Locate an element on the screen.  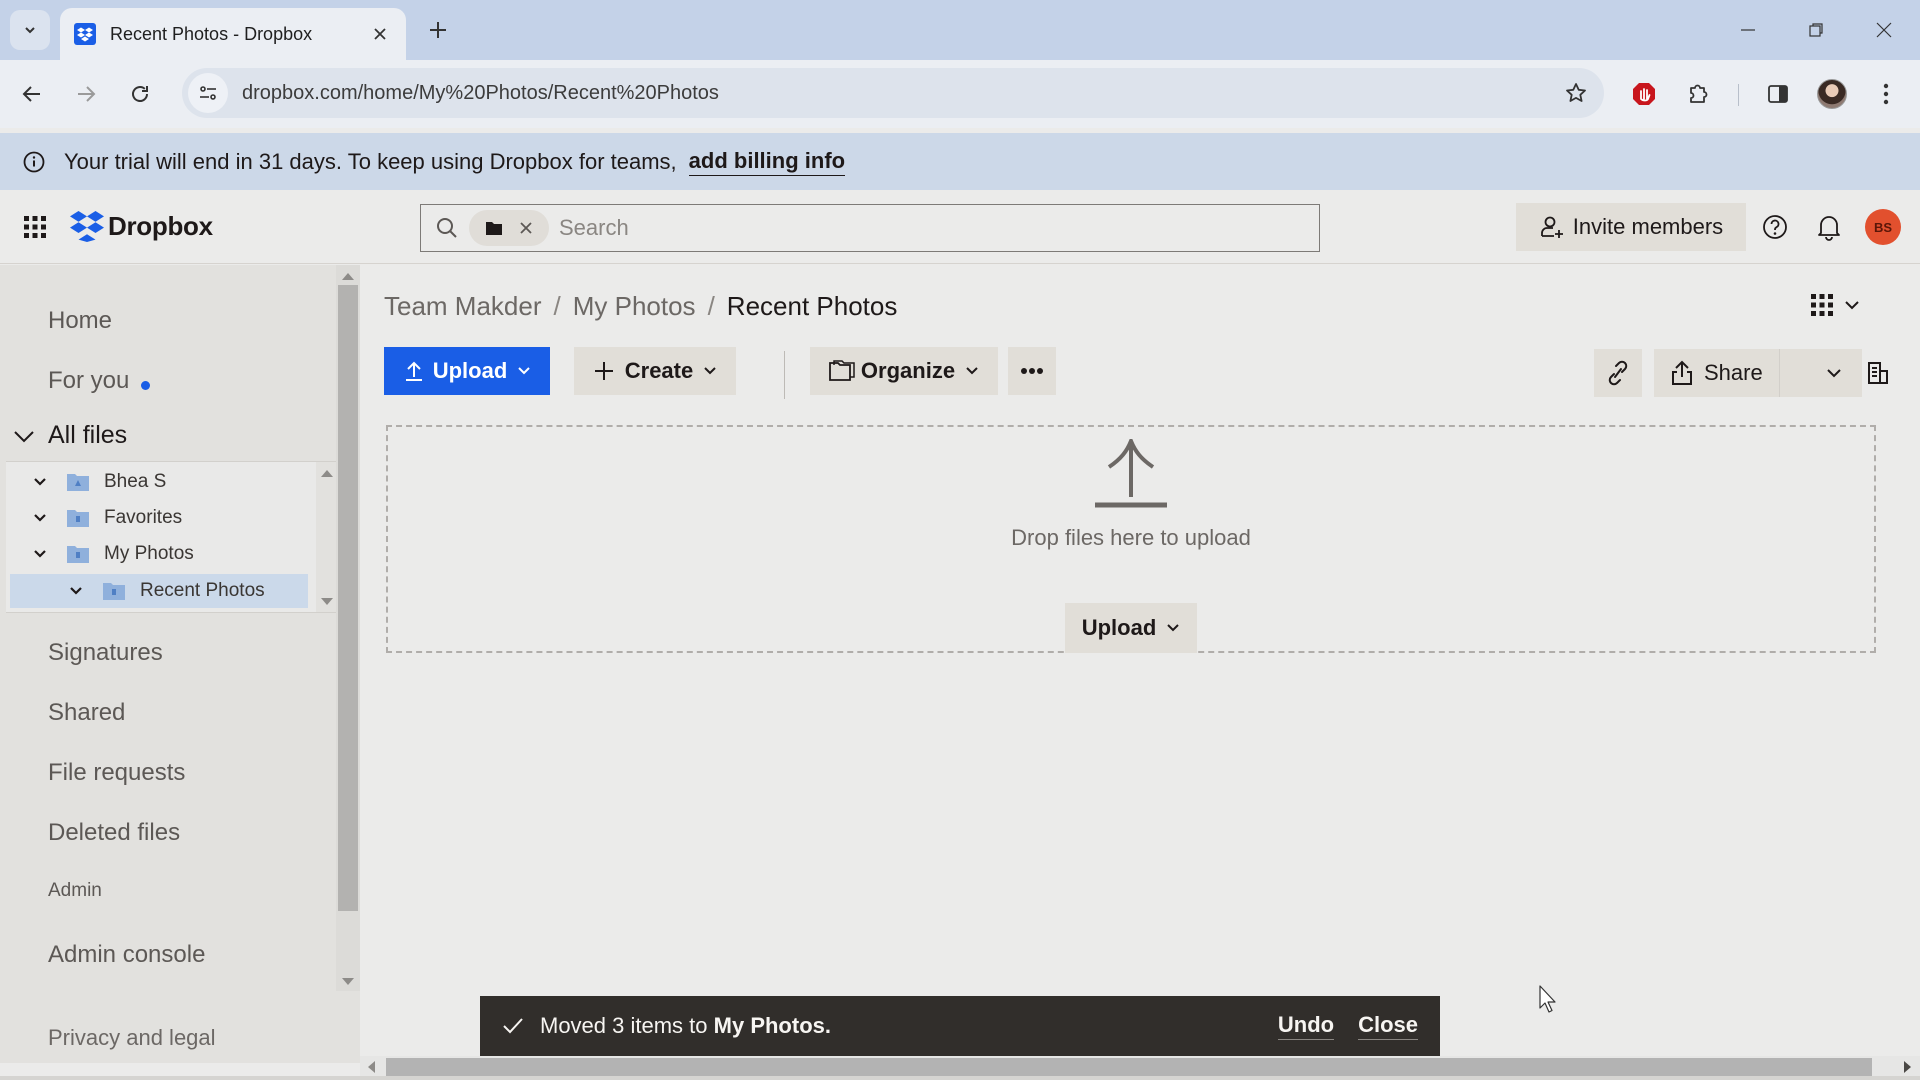
dropbox-logo: Dropbox is located at coordinates (141, 226).